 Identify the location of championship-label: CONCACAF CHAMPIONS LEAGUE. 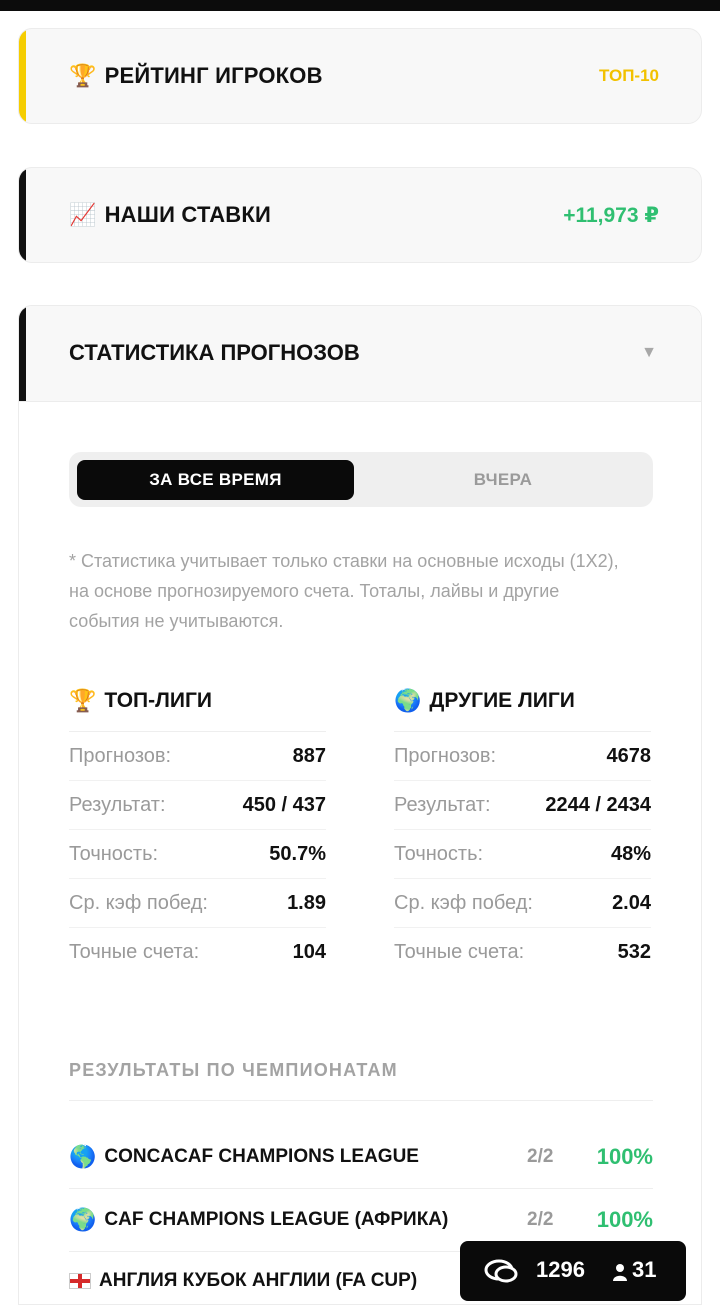
(261, 1156).